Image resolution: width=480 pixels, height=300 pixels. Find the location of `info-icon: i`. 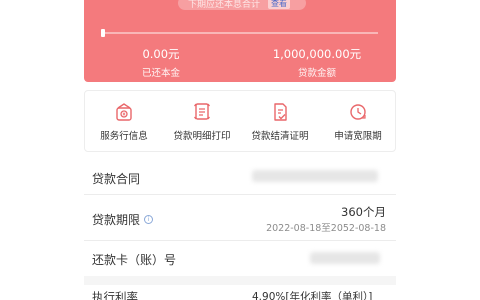

info-icon: i is located at coordinates (149, 219).